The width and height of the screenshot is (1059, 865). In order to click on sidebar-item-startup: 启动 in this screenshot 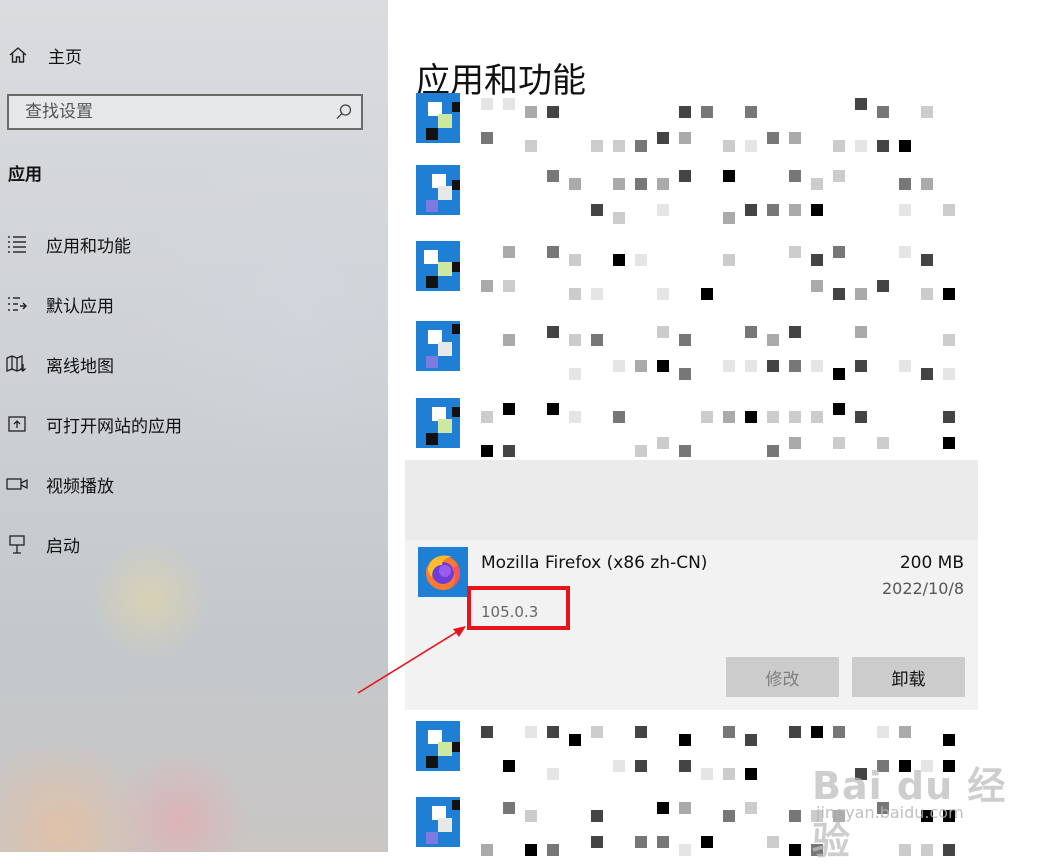, I will do `click(194, 544)`.